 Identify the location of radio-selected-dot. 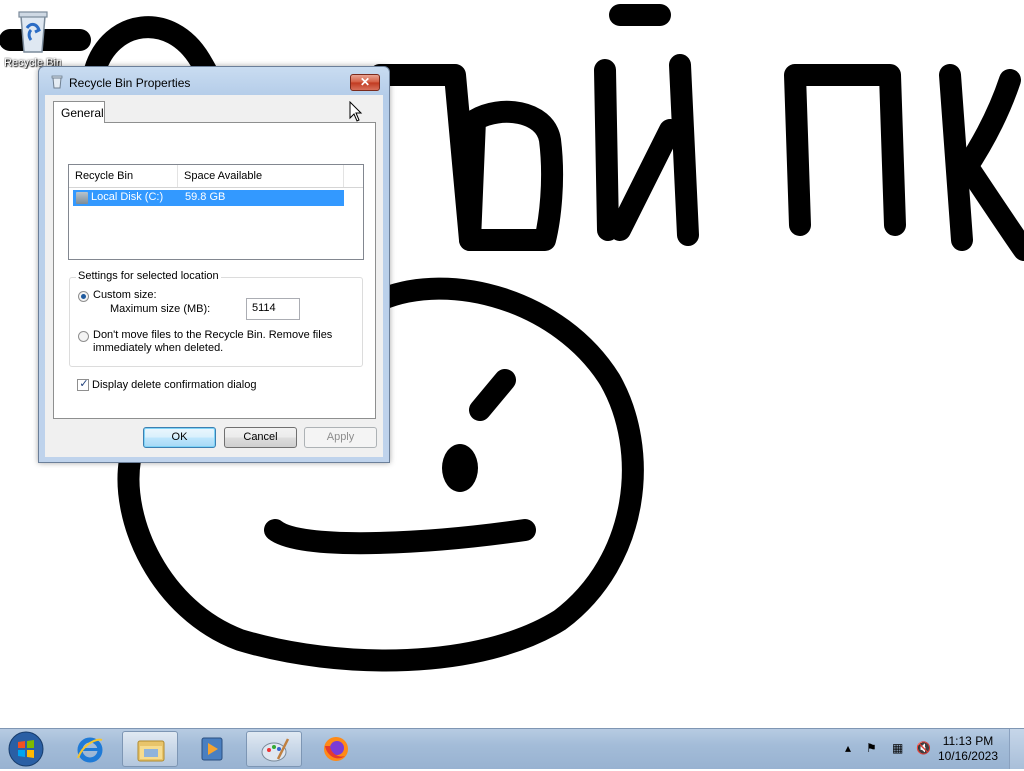
(83, 296).